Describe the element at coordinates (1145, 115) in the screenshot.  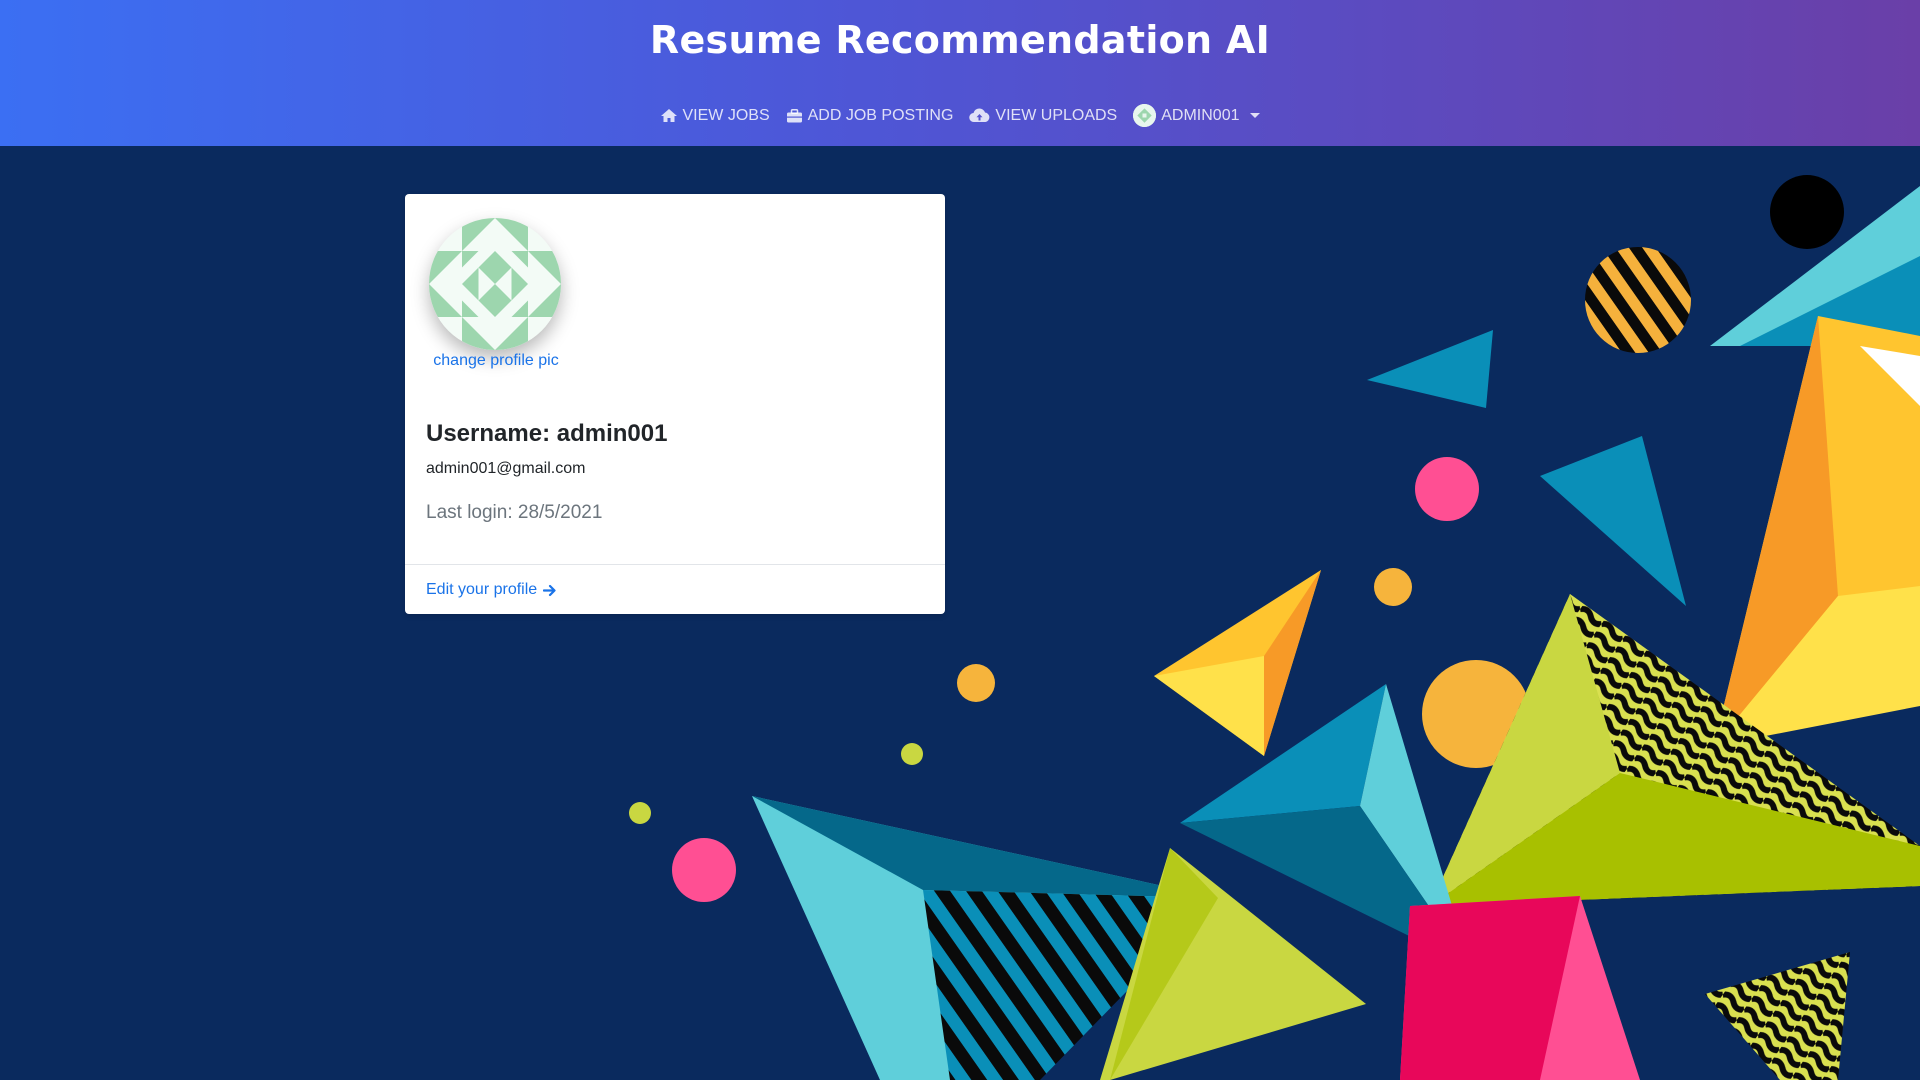
I see `avatar` at that location.